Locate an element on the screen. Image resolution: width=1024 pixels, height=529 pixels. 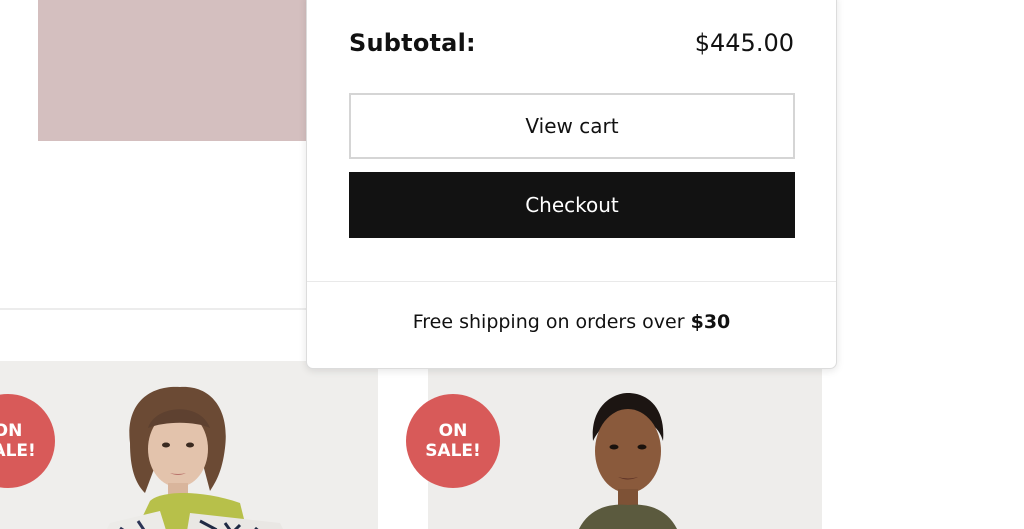
view-cart-label: View cart is located at coordinates (572, 126).